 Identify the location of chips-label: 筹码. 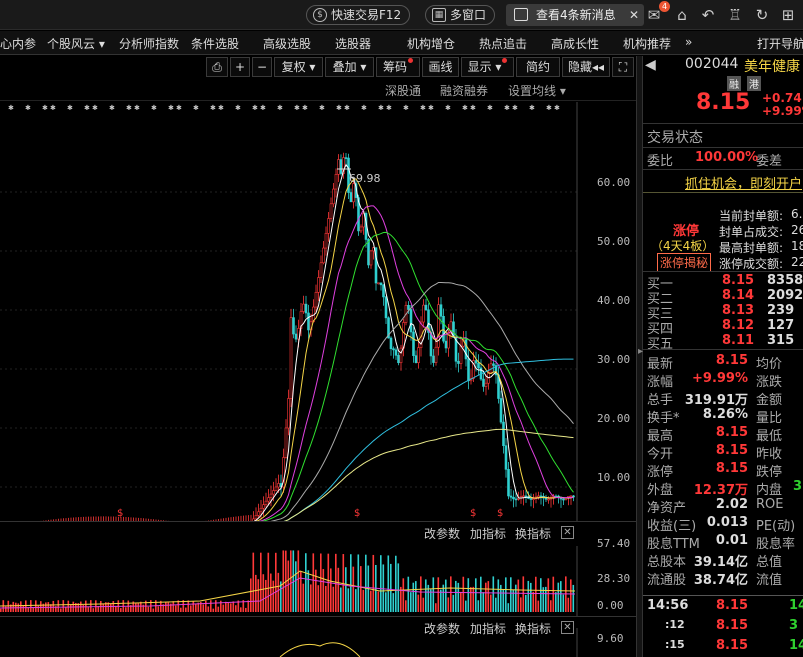
(394, 67).